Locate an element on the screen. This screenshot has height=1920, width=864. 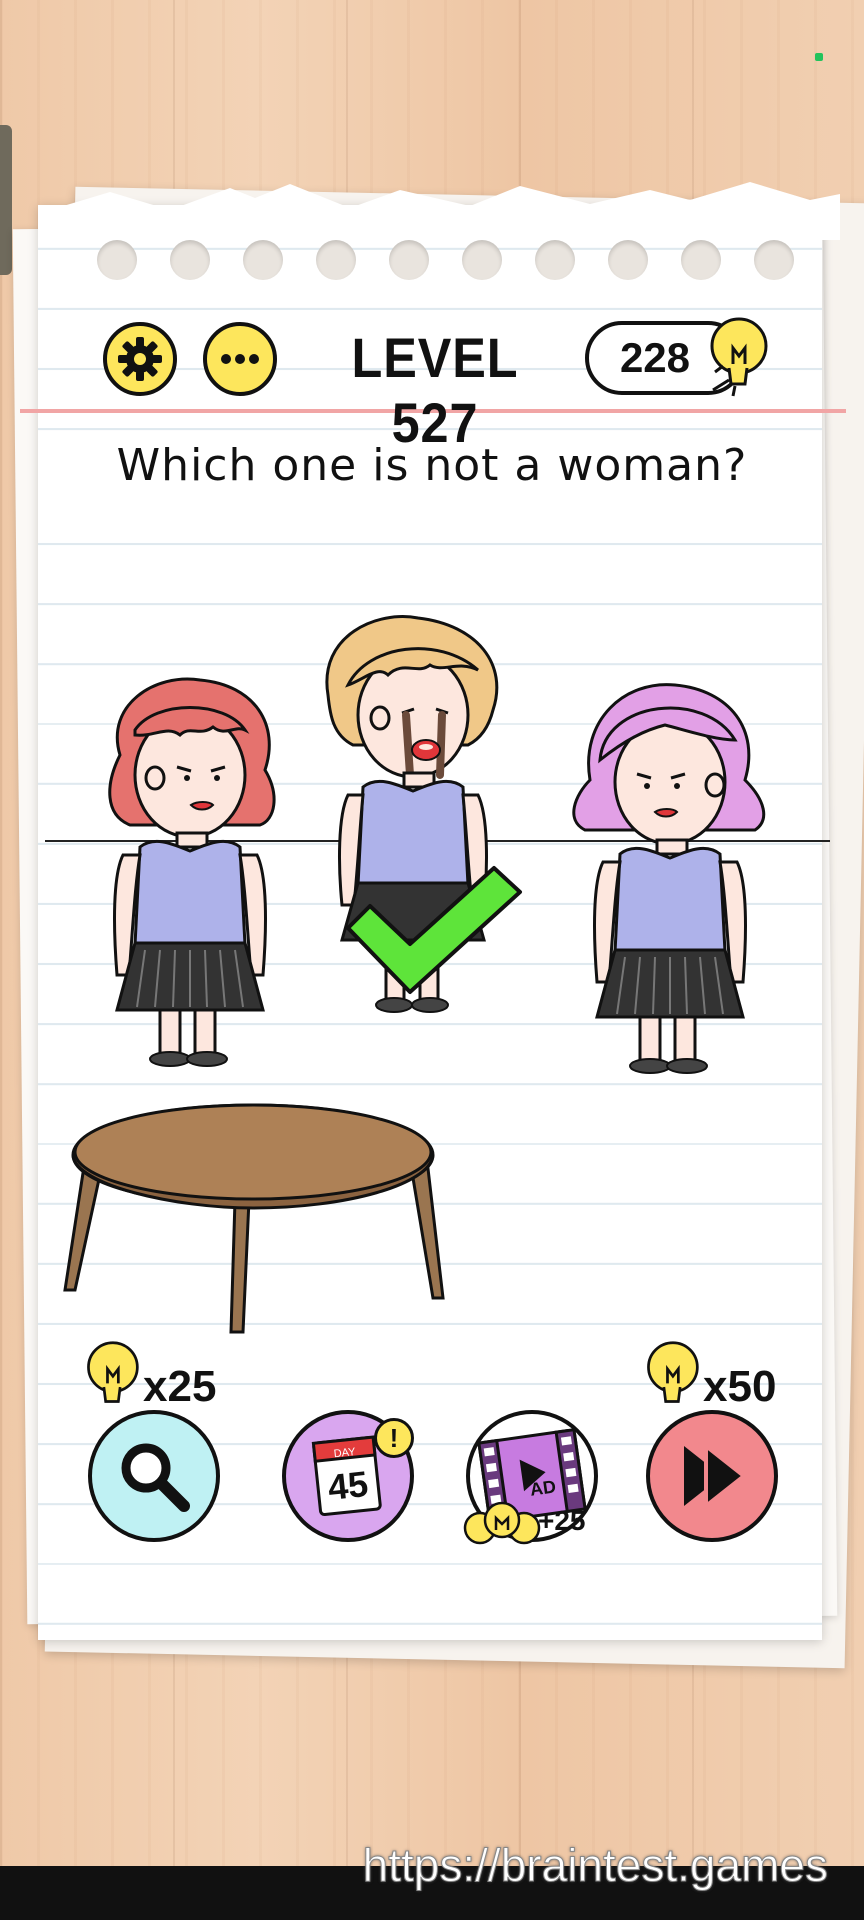
skip-cost: x50 is located at coordinates (740, 1386).